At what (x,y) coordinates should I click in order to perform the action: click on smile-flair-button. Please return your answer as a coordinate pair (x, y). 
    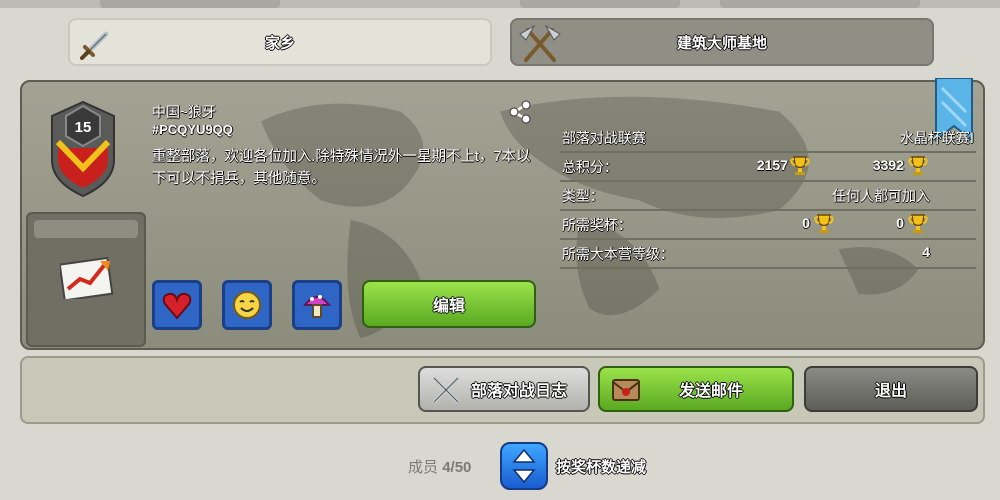
    Looking at the image, I should click on (247, 305).